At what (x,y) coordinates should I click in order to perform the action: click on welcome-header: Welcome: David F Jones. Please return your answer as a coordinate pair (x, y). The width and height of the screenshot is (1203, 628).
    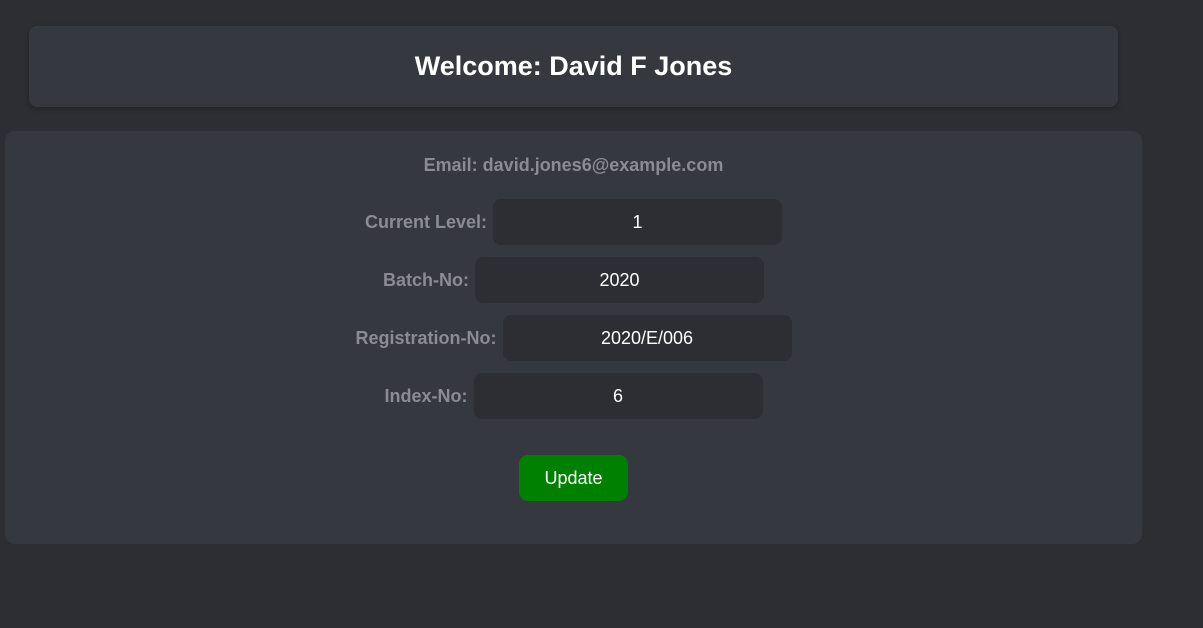
    Looking at the image, I should click on (573, 66).